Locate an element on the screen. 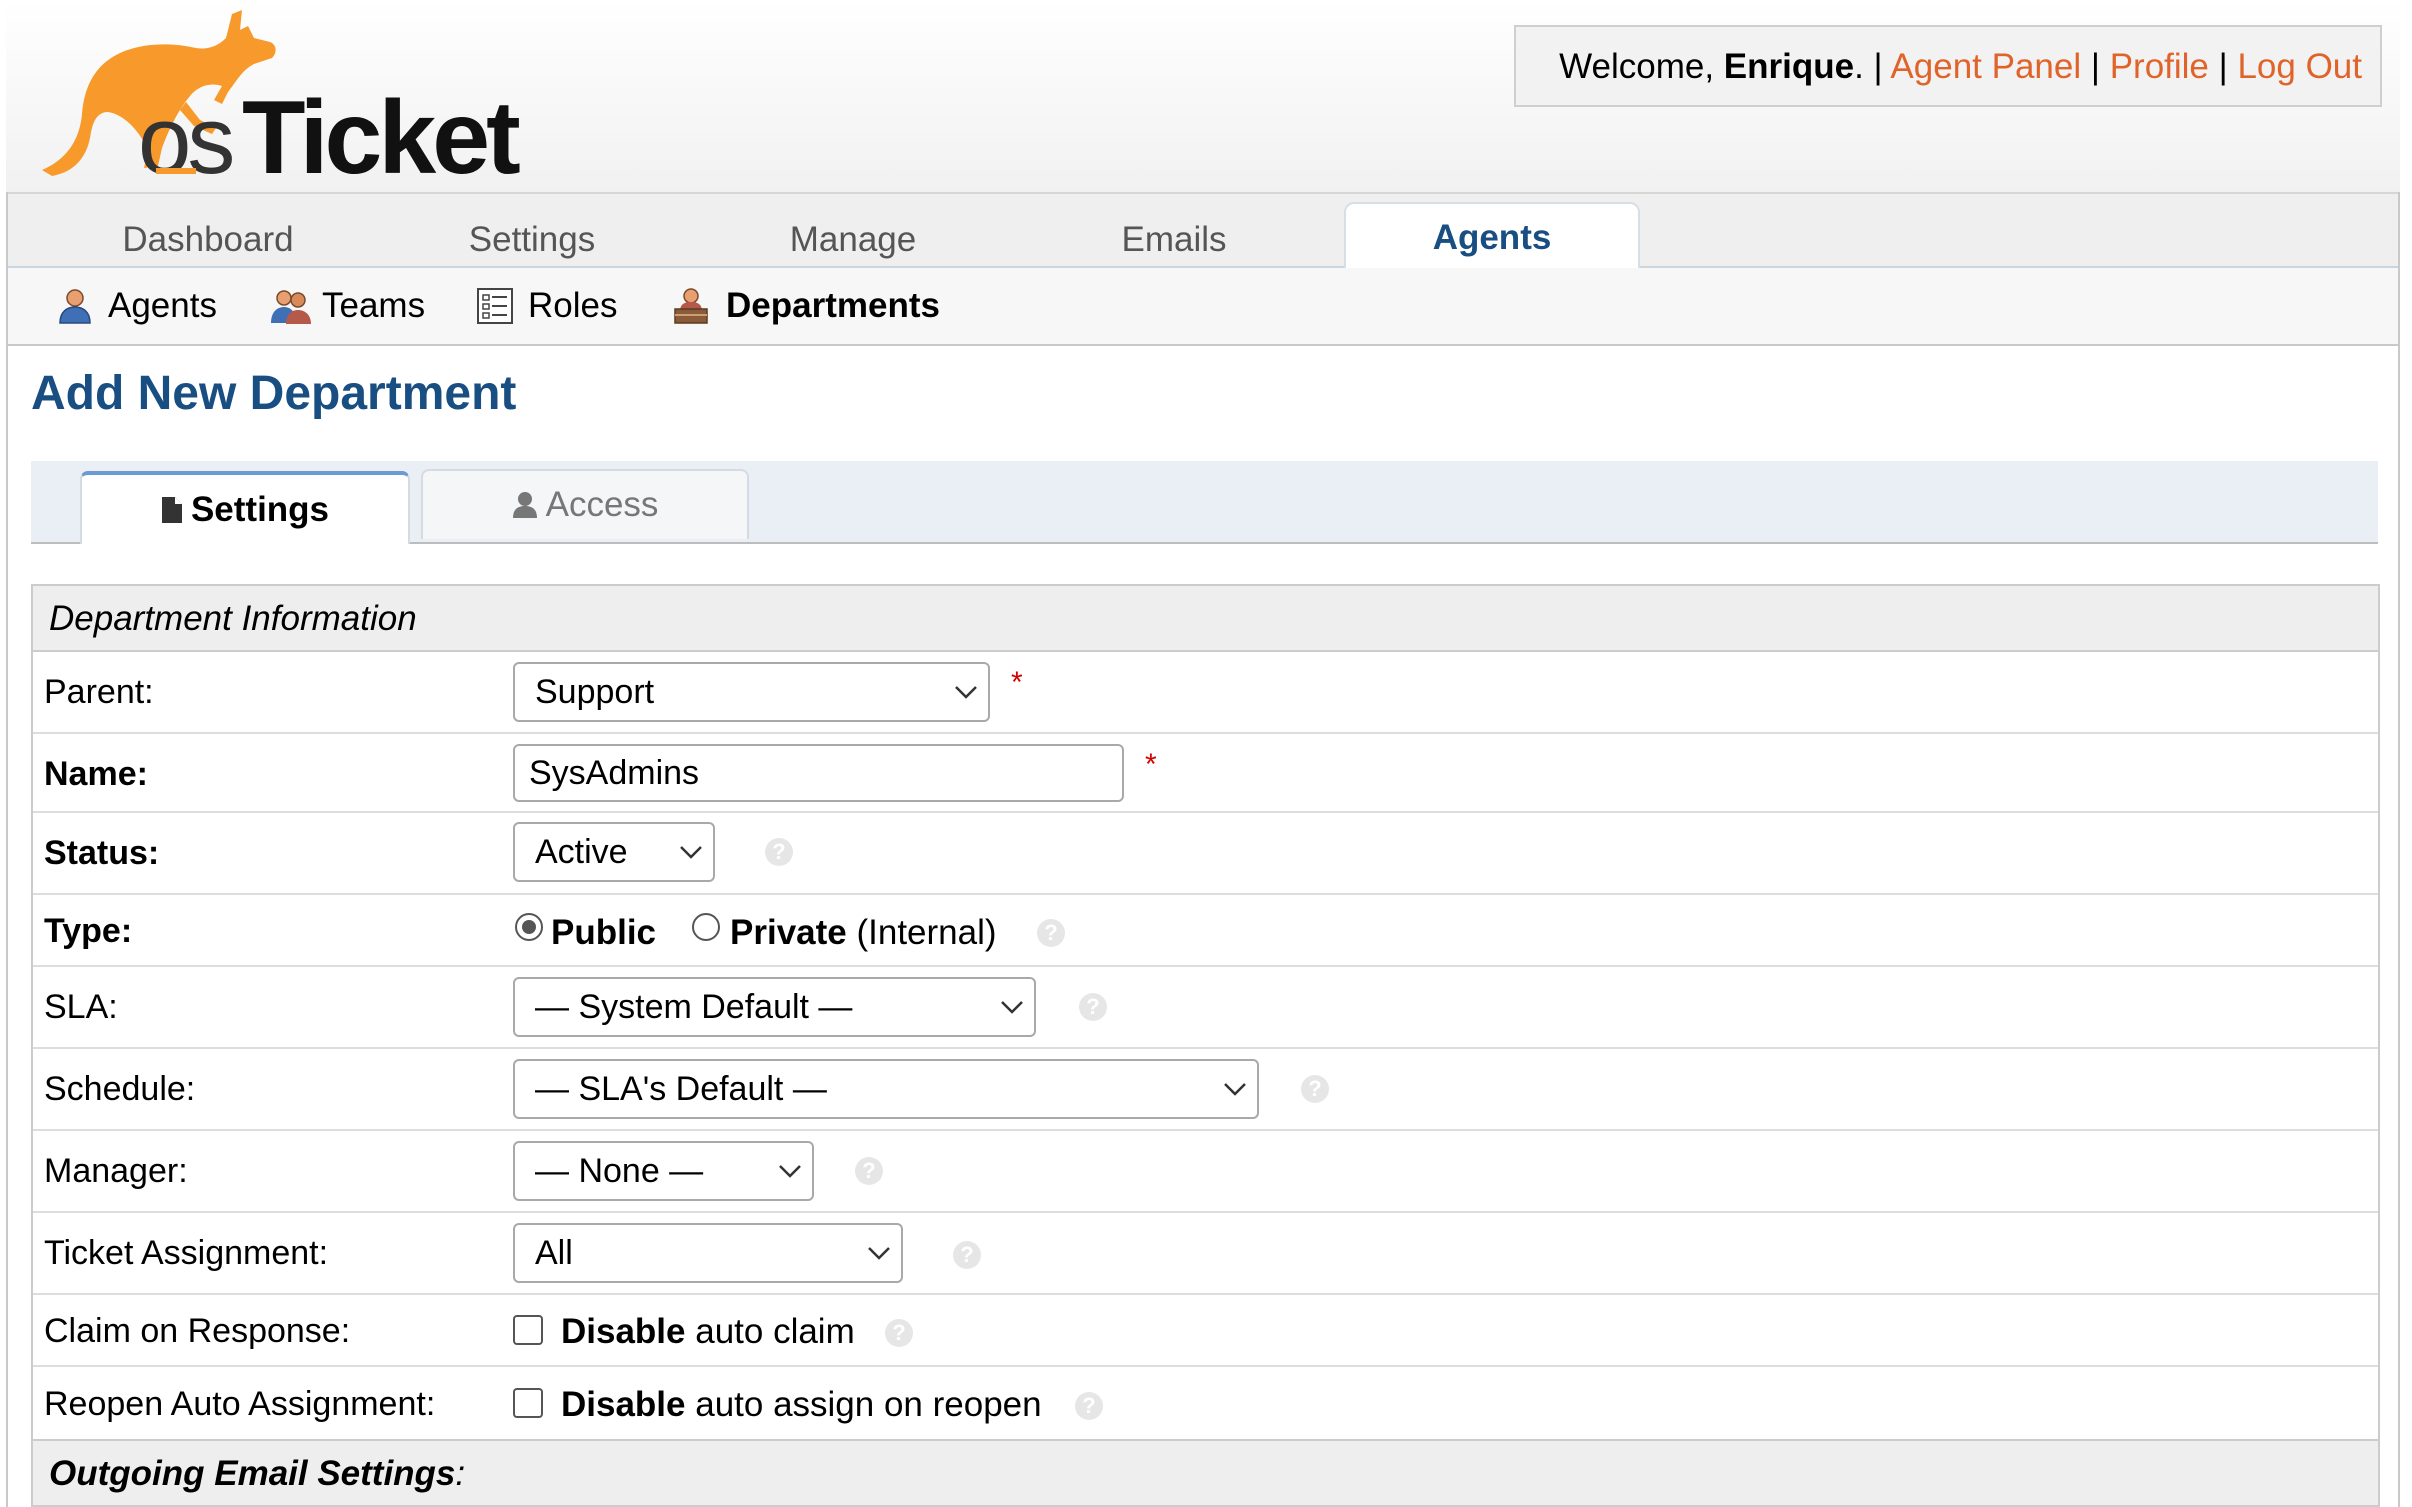  agent-icon is located at coordinates (75, 306).